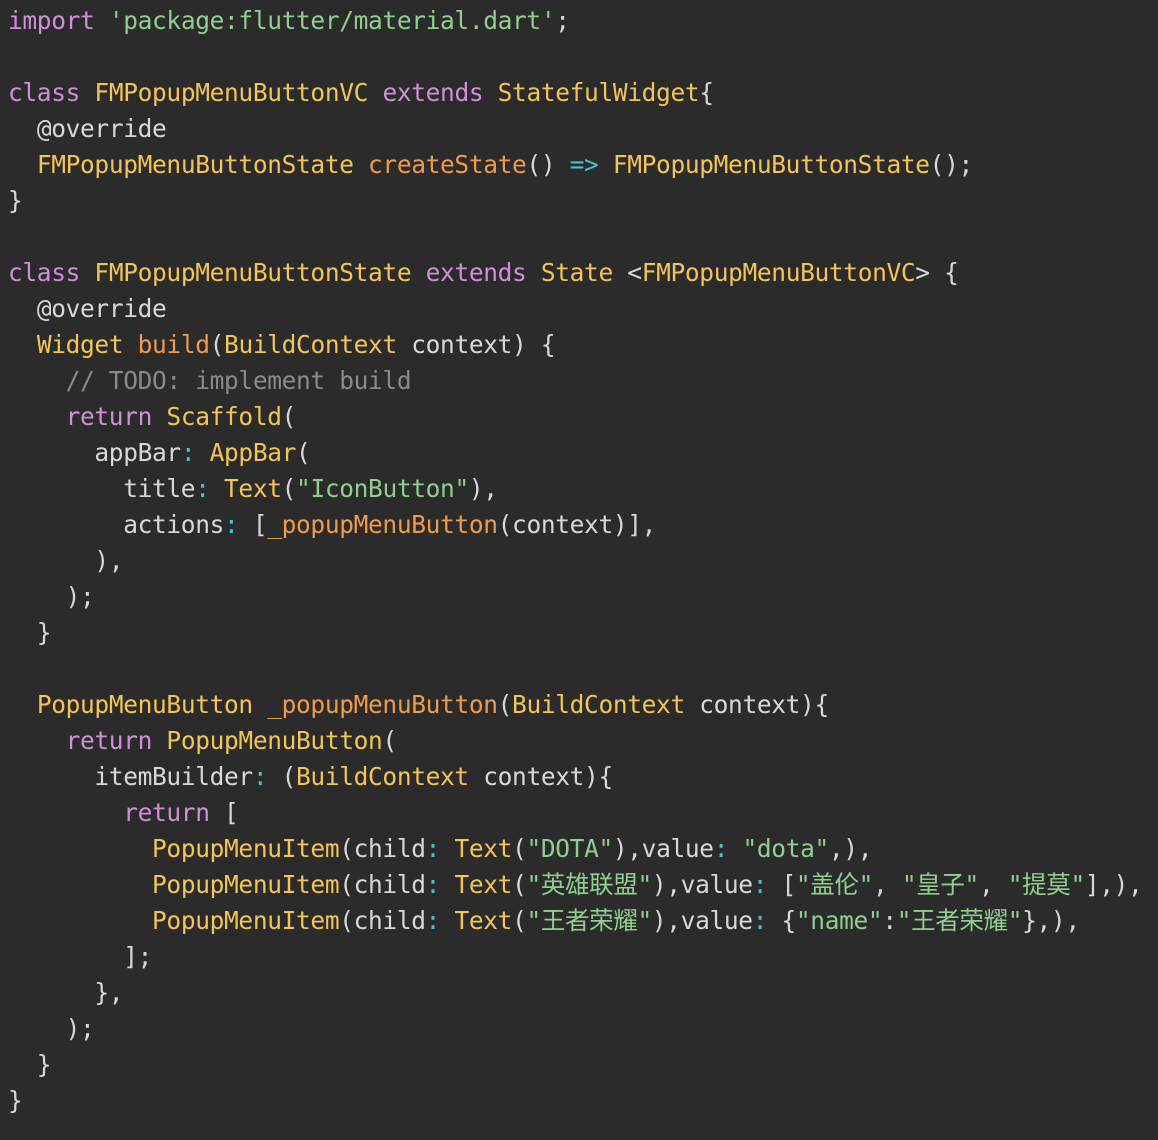 The image size is (1158, 1140). Describe the element at coordinates (382, 776) in the screenshot. I see `code-token-type: BuildContext` at that location.